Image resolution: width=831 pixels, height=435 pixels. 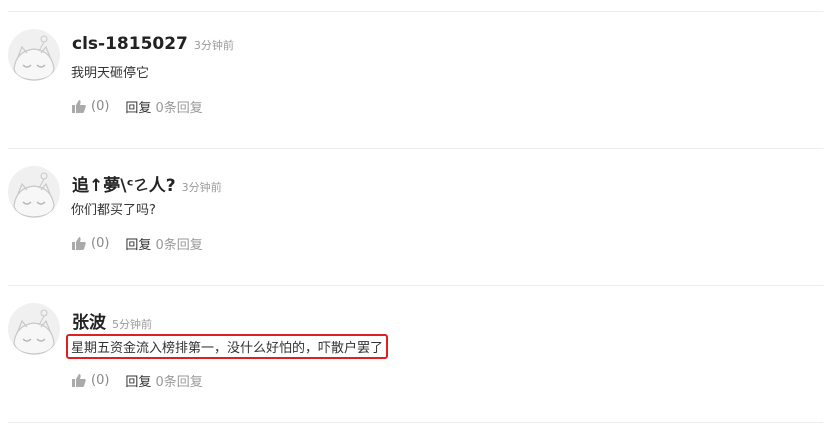 What do you see at coordinates (89, 323) in the screenshot?
I see `username-text: 张波` at bounding box center [89, 323].